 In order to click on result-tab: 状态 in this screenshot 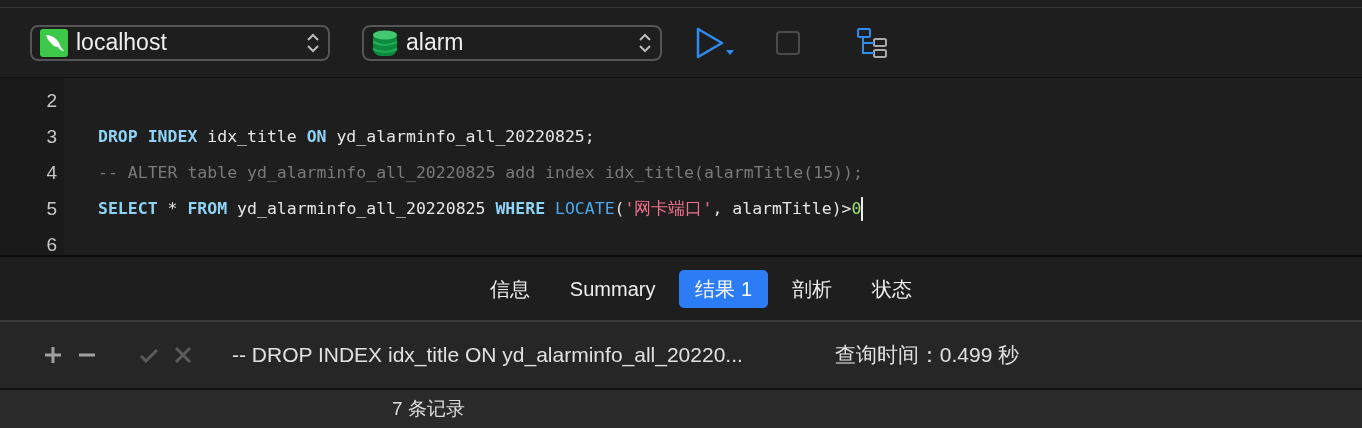, I will do `click(892, 288)`.